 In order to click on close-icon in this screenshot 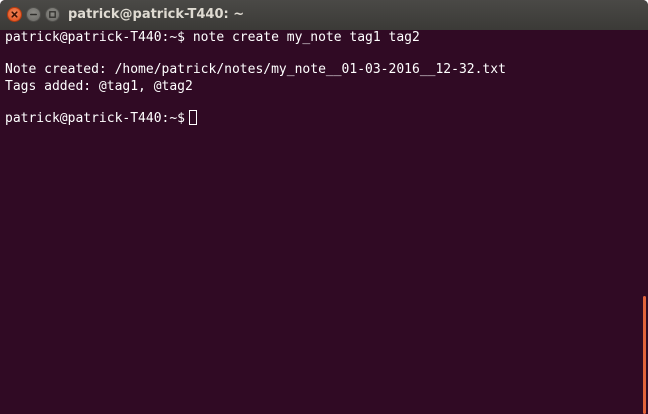, I will do `click(14, 14)`.